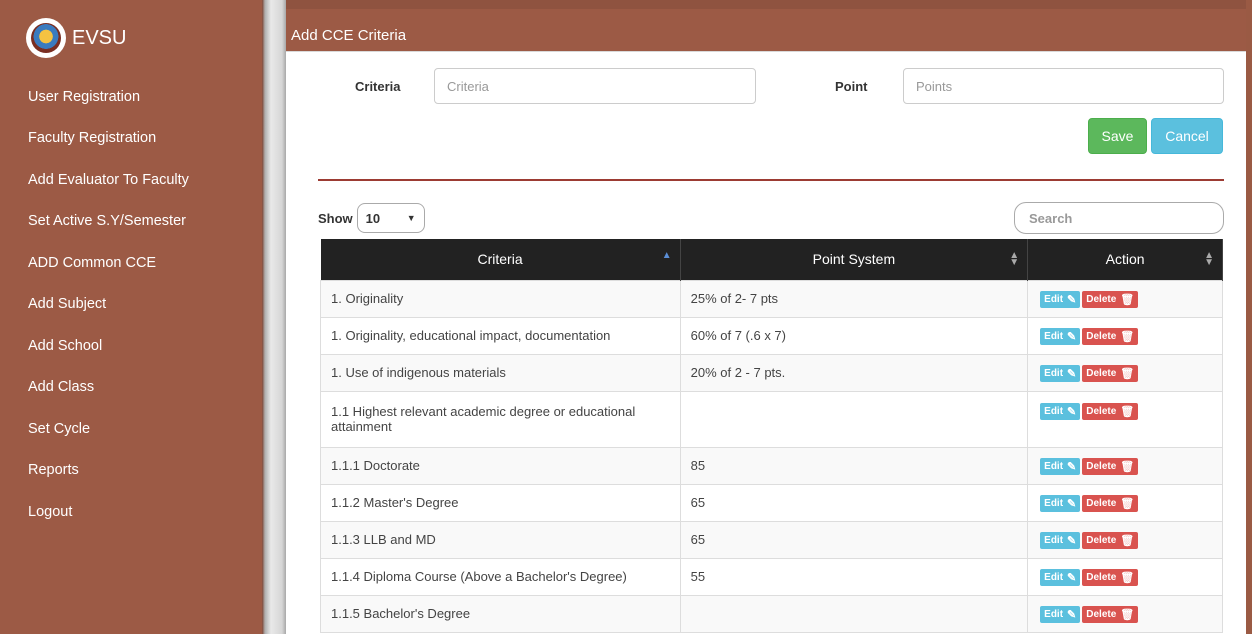  I want to click on table-row: 1.1.1 Doctorate 85 Edit ✎ Delete 🗑, so click(771, 465).